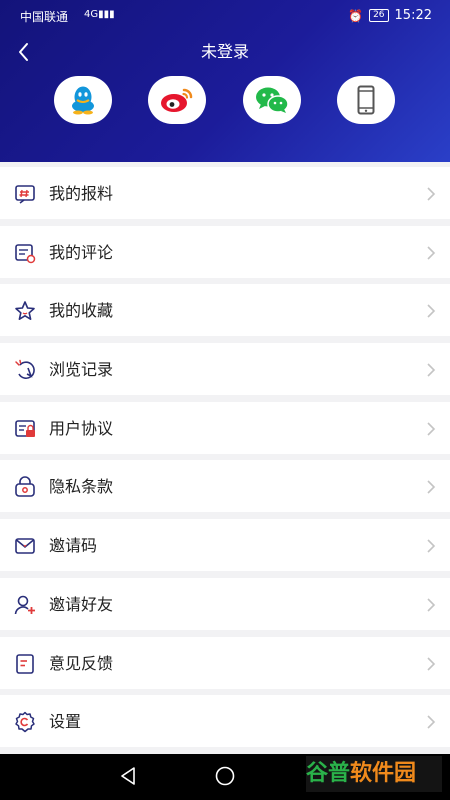  I want to click on watermark-text-b: 软件园, so click(383, 773).